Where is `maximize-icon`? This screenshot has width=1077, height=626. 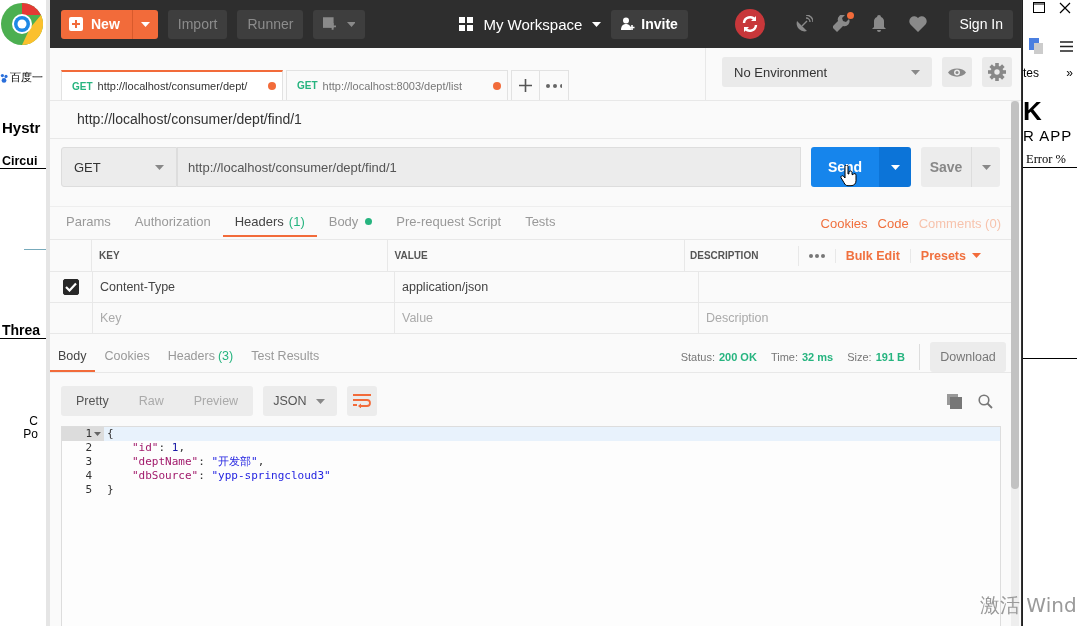
maximize-icon is located at coordinates (1039, 7).